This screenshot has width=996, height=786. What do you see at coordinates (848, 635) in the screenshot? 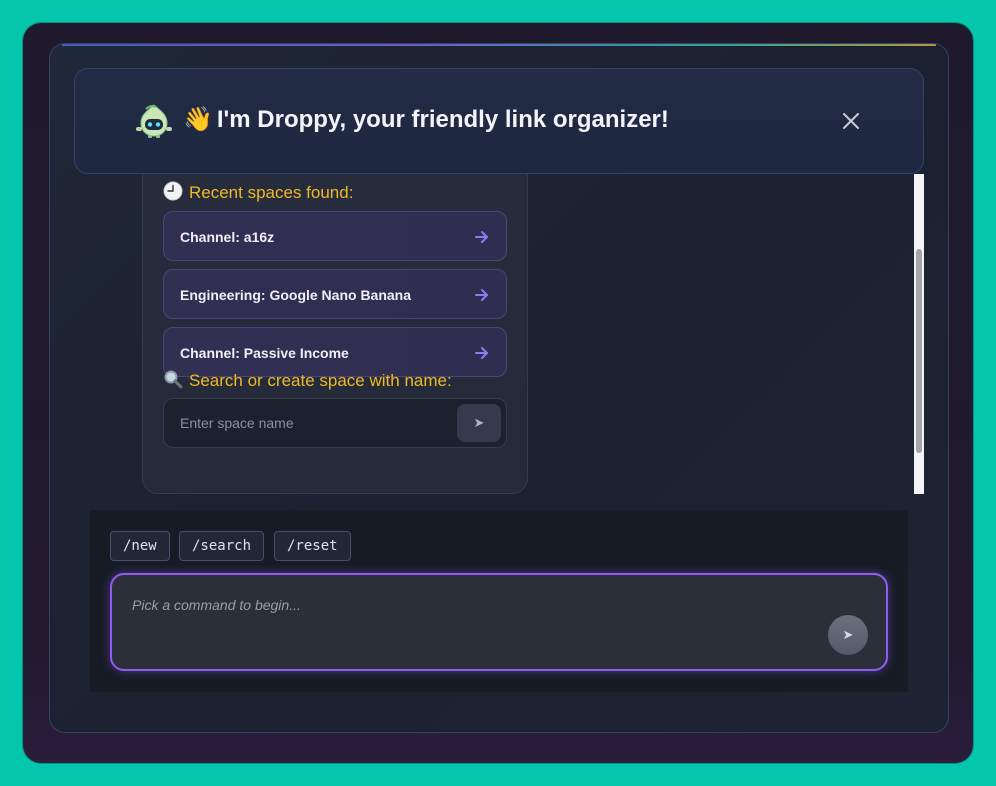
I see `send-button: ➤` at bounding box center [848, 635].